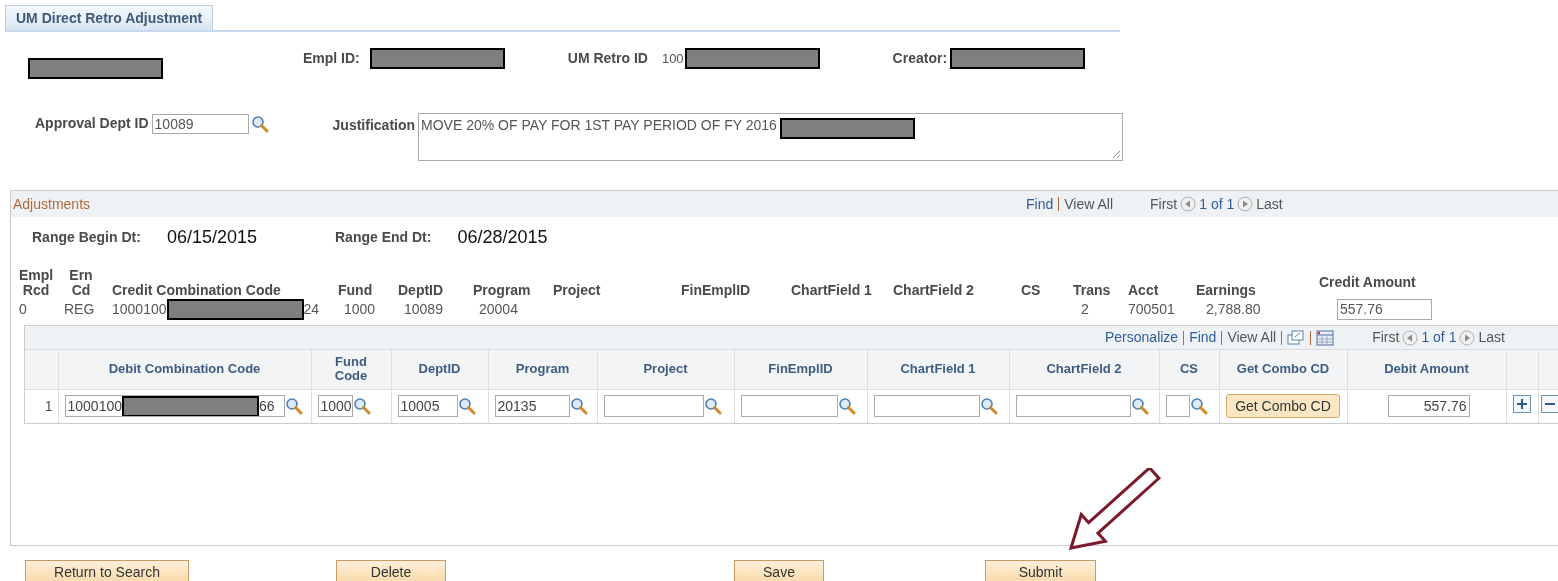 Image resolution: width=1558 pixels, height=581 pixels. What do you see at coordinates (374, 125) in the screenshot?
I see `field-label: Justification` at bounding box center [374, 125].